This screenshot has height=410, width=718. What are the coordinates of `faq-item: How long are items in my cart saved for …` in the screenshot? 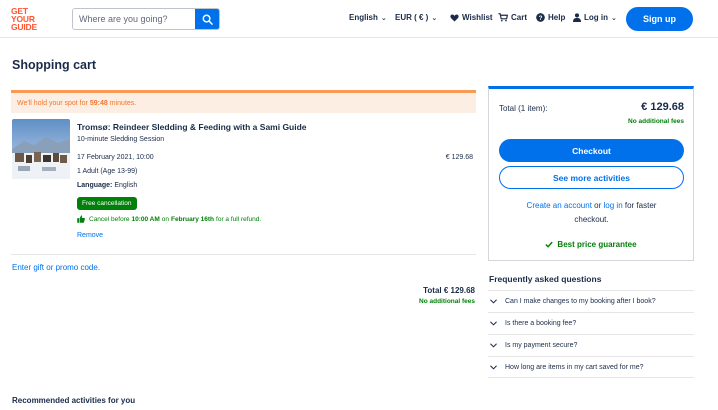 It's located at (591, 367).